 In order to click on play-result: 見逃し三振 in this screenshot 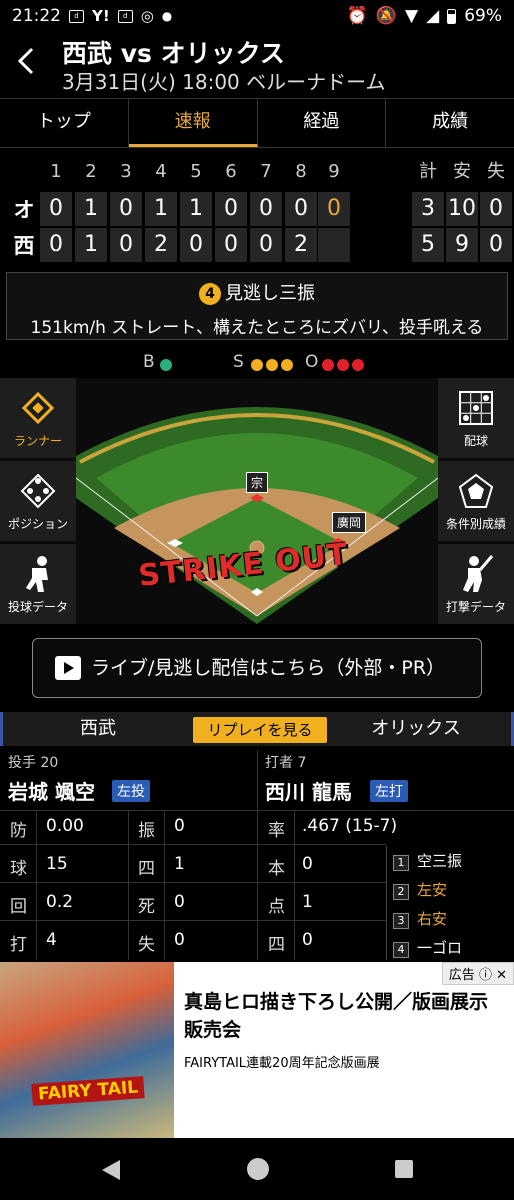, I will do `click(270, 293)`.